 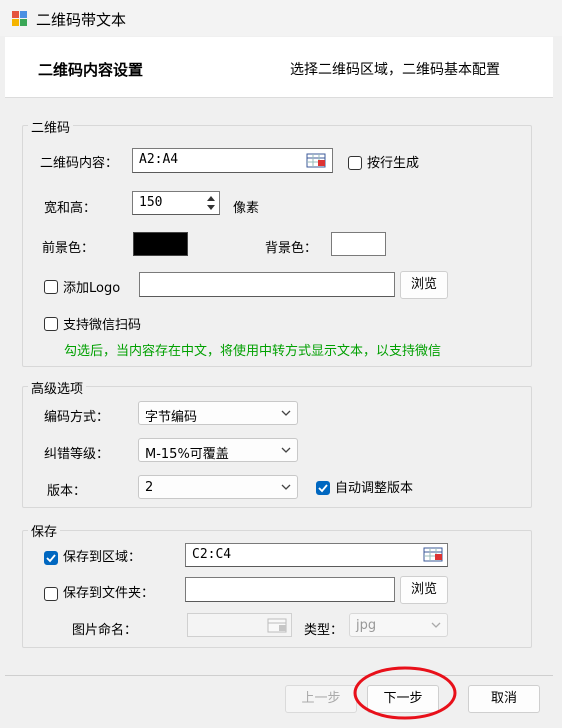 I want to click on version-label: 版本：, so click(x=67, y=491).